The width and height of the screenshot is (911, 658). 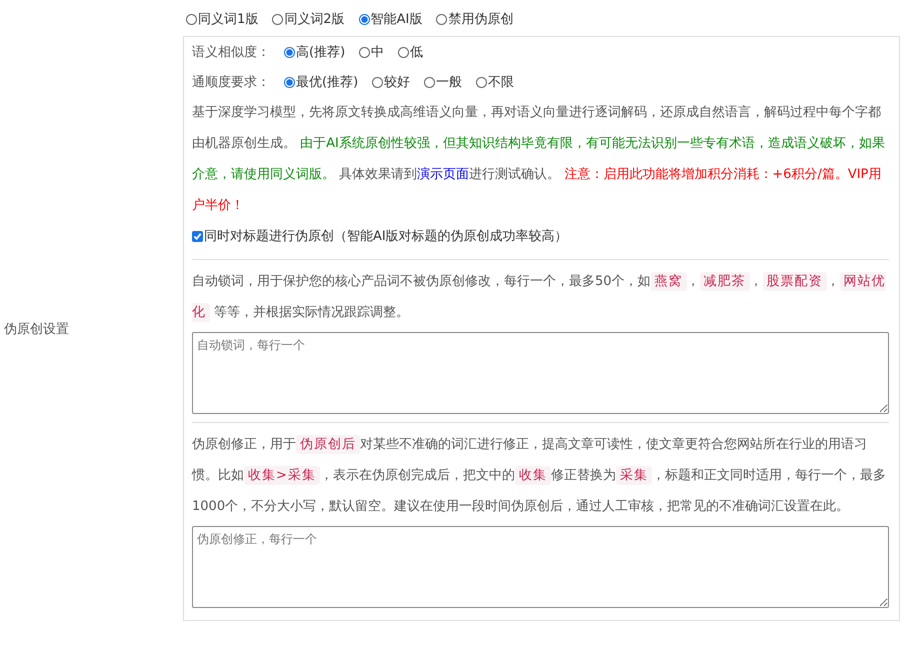 What do you see at coordinates (495, 82) in the screenshot?
I see `radio-option: 不限` at bounding box center [495, 82].